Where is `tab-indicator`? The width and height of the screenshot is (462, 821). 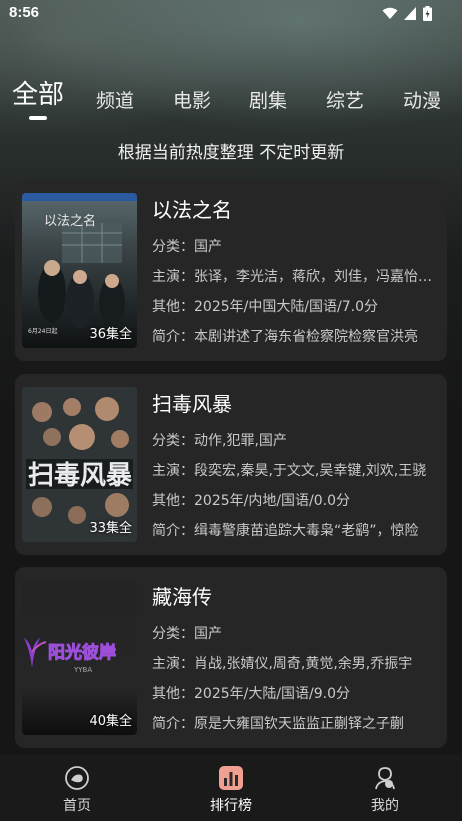 tab-indicator is located at coordinates (38, 118).